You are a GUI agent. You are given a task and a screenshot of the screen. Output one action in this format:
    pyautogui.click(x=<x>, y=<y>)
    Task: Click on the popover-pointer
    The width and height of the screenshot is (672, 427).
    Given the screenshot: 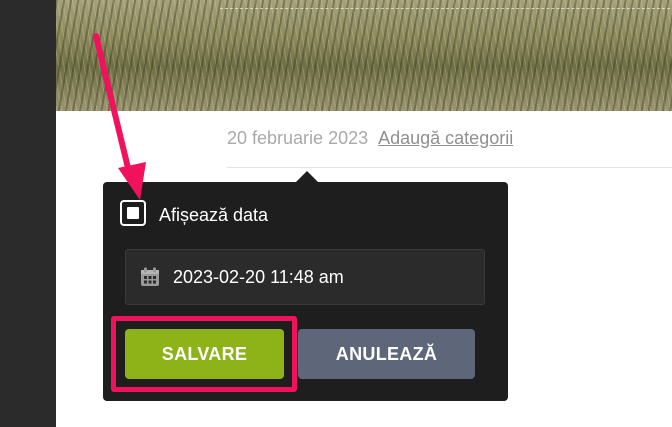 What is the action you would take?
    pyautogui.click(x=307, y=176)
    